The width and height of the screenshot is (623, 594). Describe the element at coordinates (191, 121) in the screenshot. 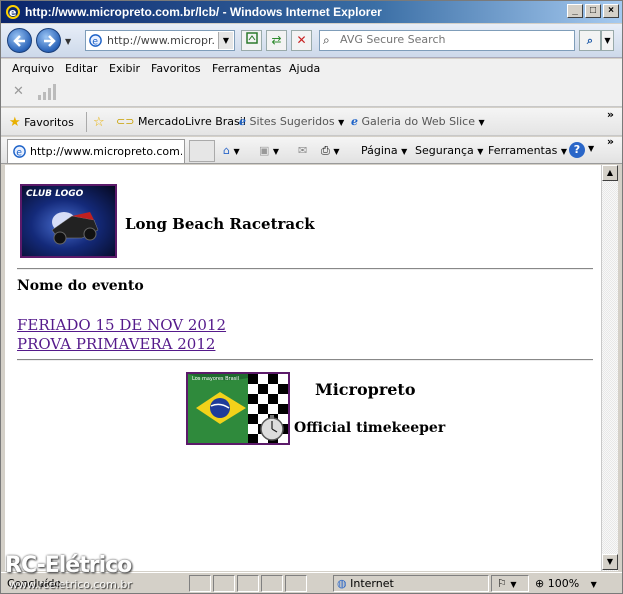

I see `favorite-label: MercadoLivre Brasil` at that location.